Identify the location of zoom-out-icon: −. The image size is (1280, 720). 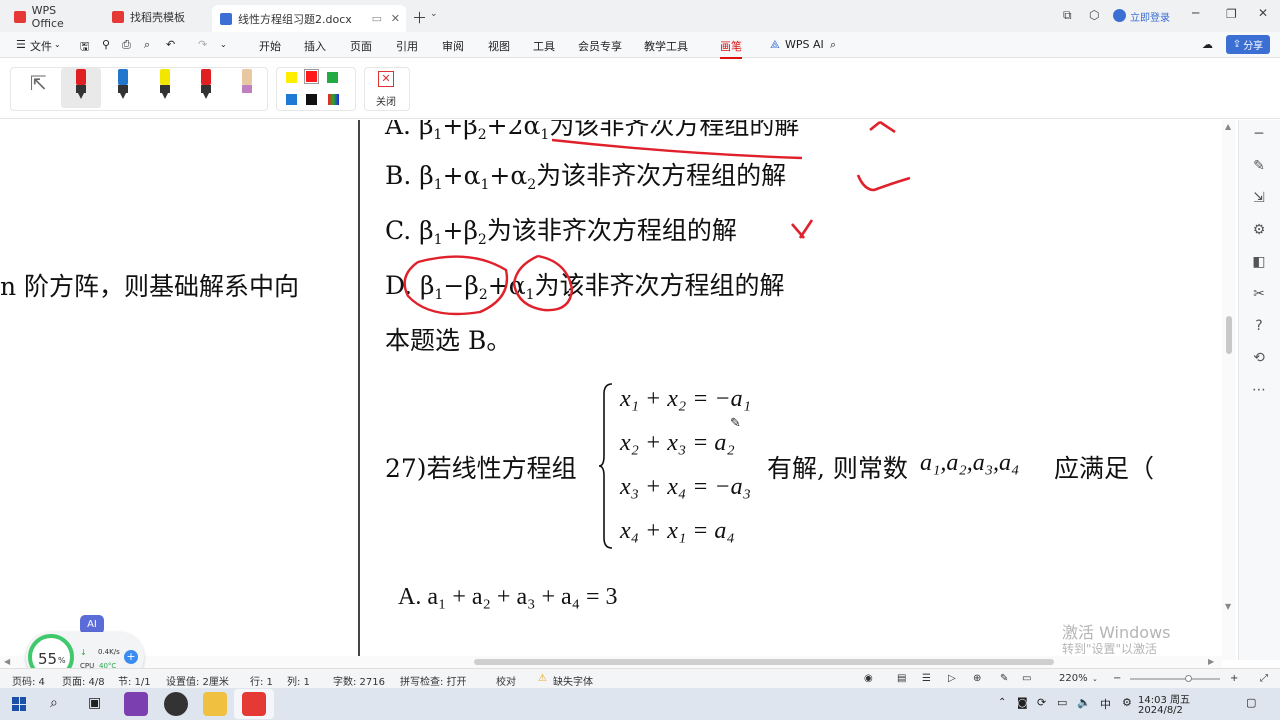
(1117, 678).